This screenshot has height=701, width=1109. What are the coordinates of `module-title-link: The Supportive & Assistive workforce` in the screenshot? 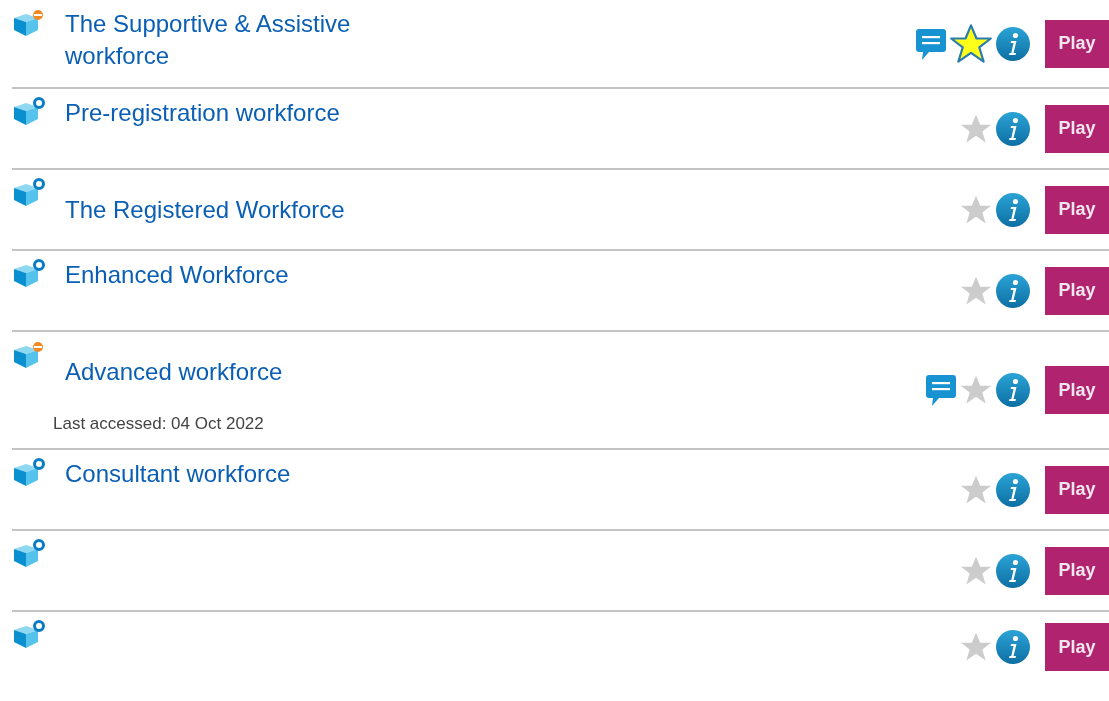 It's located at (230, 40).